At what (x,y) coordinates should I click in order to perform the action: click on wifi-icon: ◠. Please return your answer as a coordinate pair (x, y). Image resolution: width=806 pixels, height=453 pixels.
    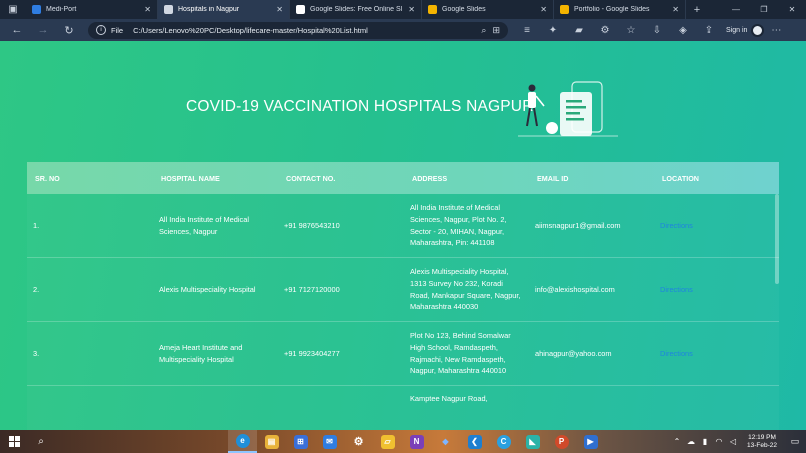
    Looking at the image, I should click on (719, 441).